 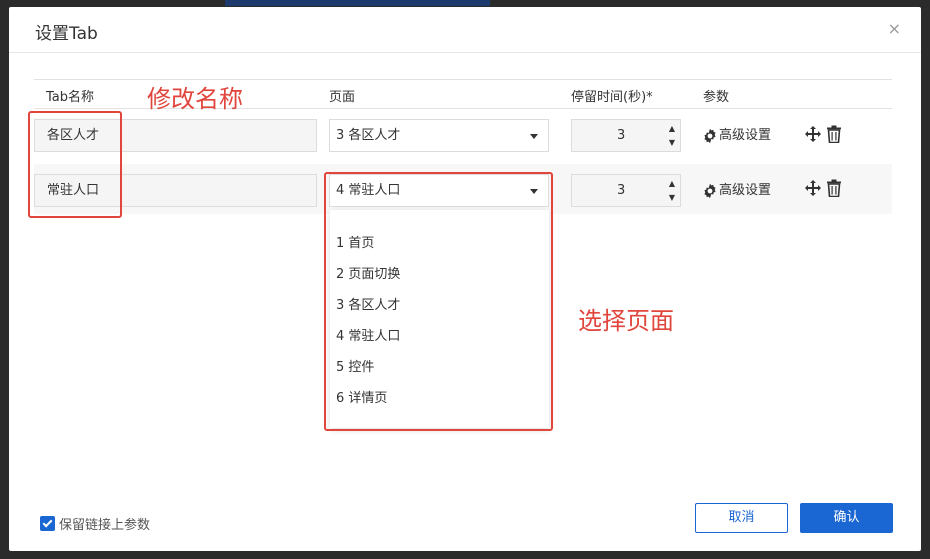 I want to click on annotation-rename: 修改名称, so click(x=195, y=99).